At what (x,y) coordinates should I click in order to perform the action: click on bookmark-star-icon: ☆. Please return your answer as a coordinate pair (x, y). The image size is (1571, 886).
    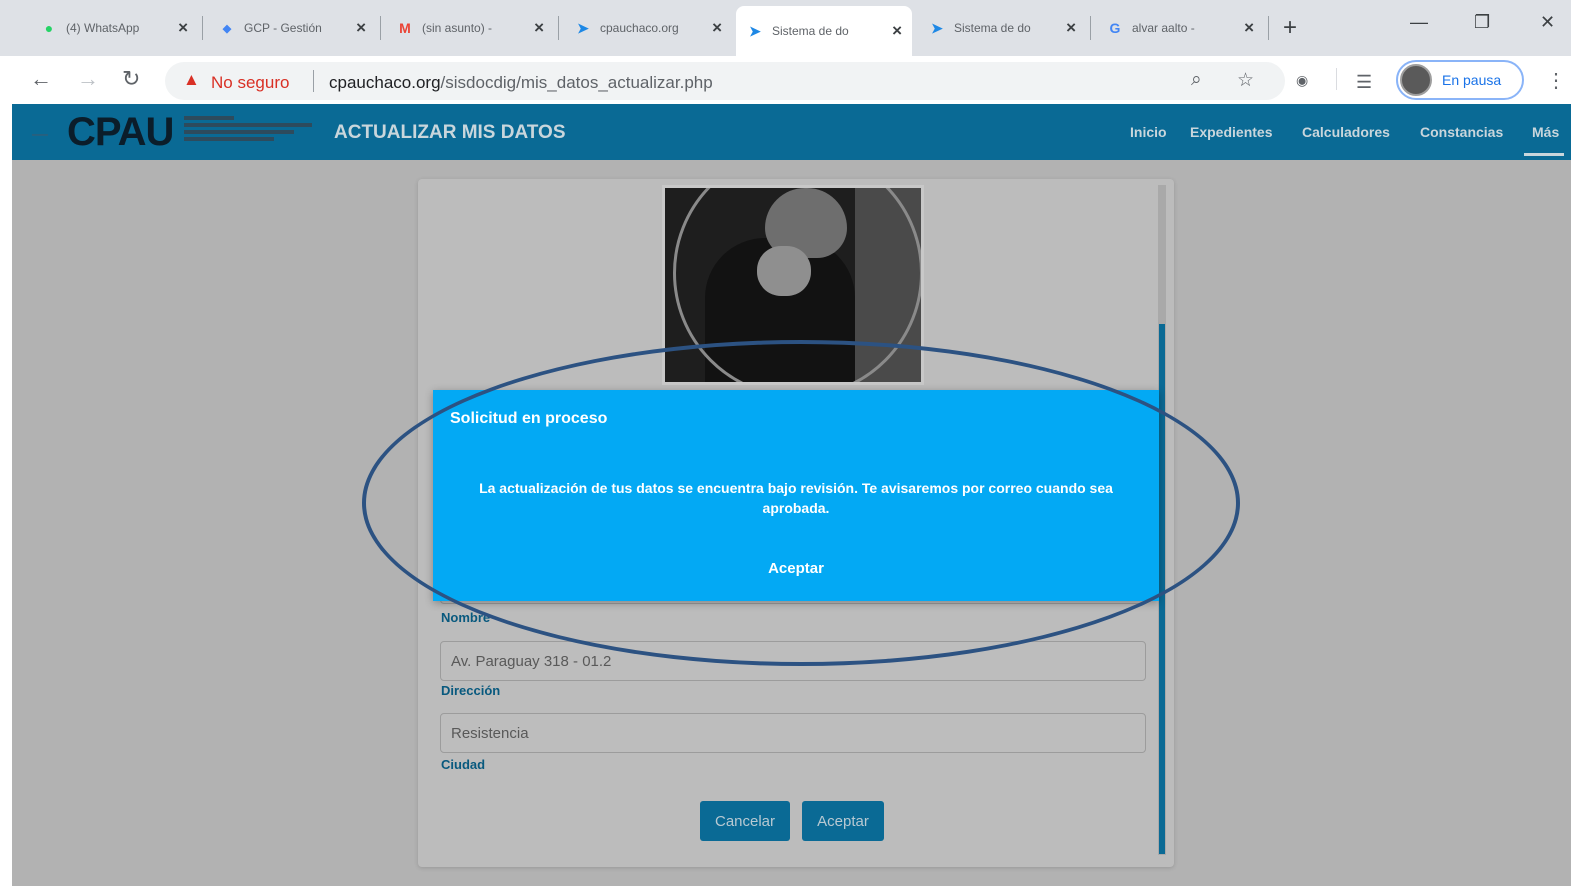
    Looking at the image, I should click on (1245, 80).